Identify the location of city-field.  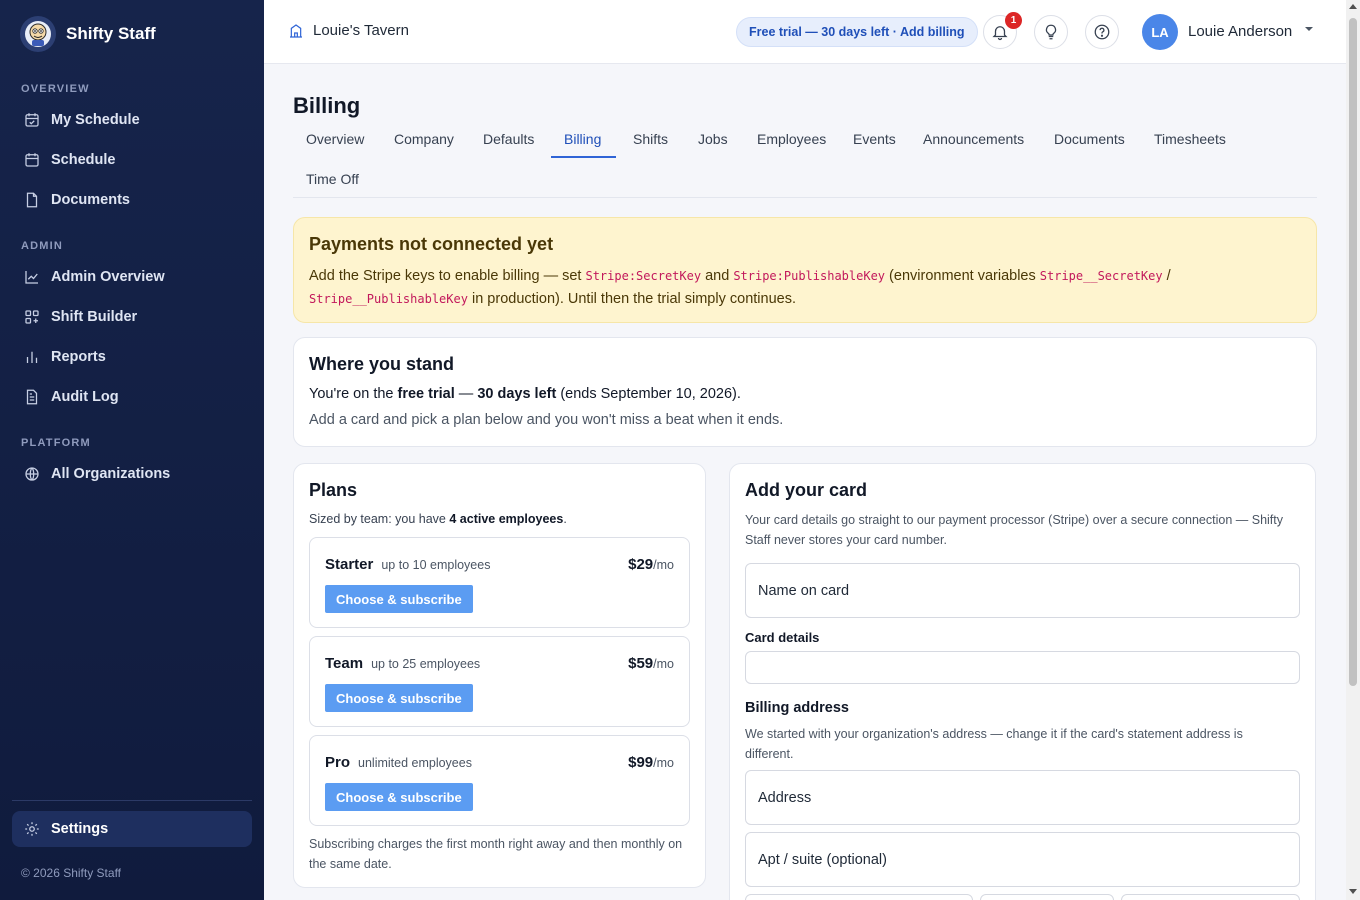
(859, 897).